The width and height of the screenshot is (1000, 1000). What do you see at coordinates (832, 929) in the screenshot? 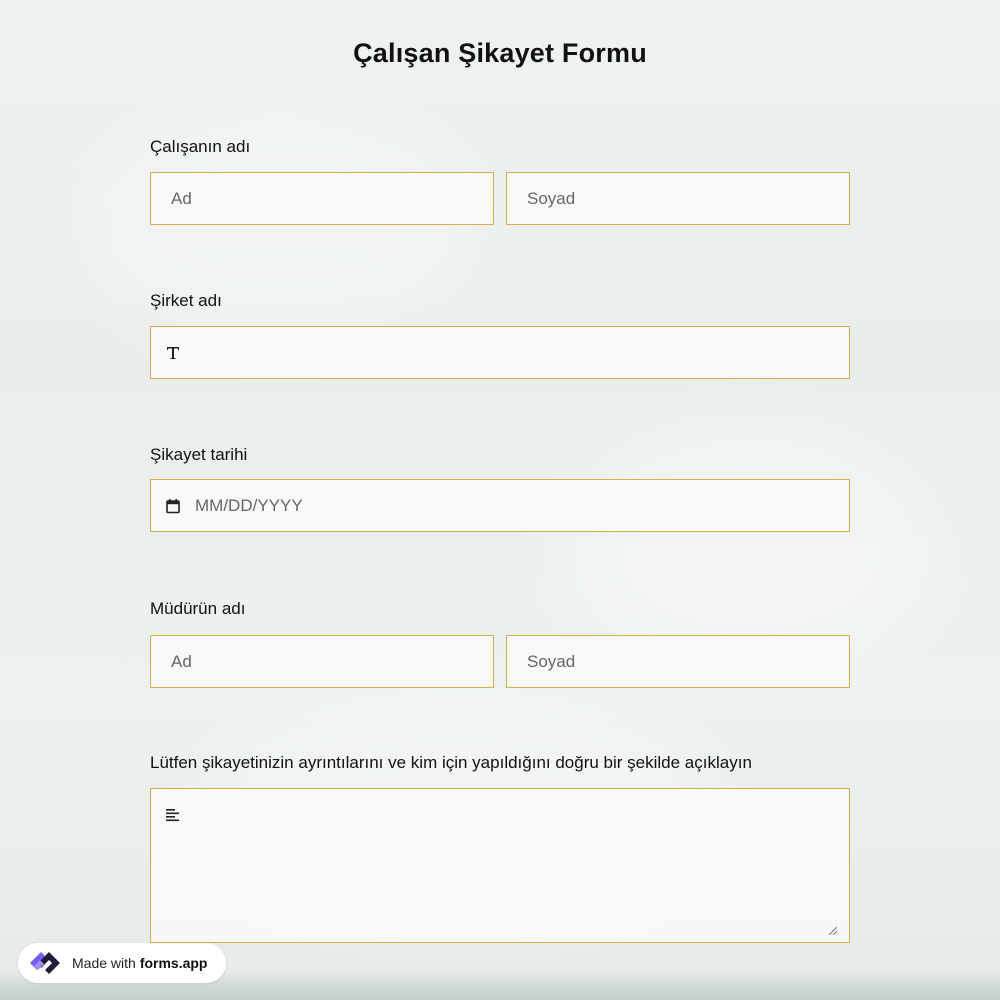
I see `resize-handle-icon` at bounding box center [832, 929].